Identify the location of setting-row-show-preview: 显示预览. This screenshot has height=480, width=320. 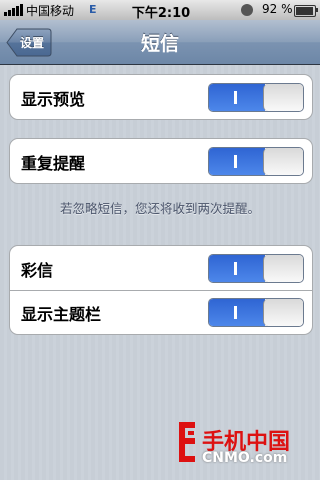
(161, 97).